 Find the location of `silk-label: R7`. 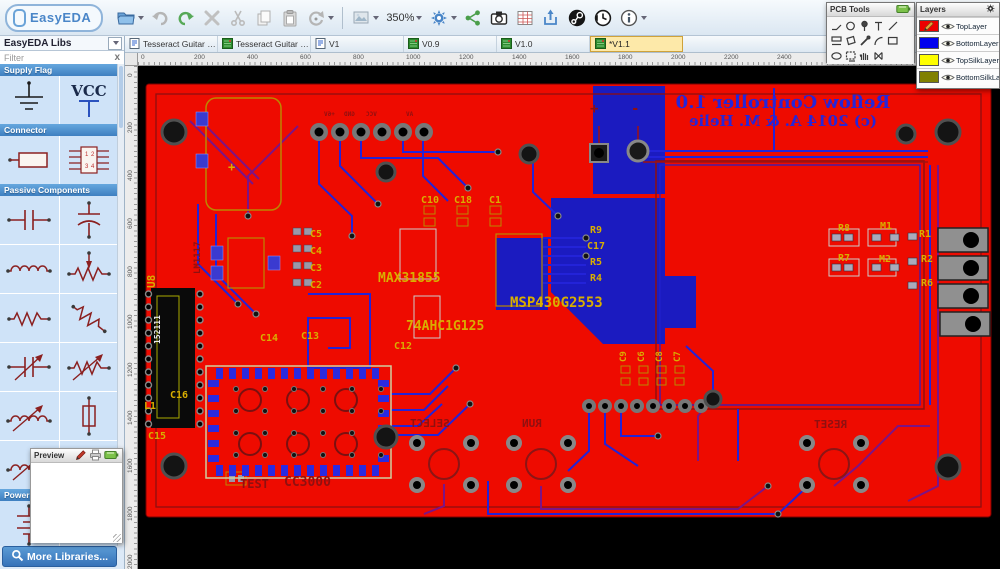

silk-label: R7 is located at coordinates (844, 258).